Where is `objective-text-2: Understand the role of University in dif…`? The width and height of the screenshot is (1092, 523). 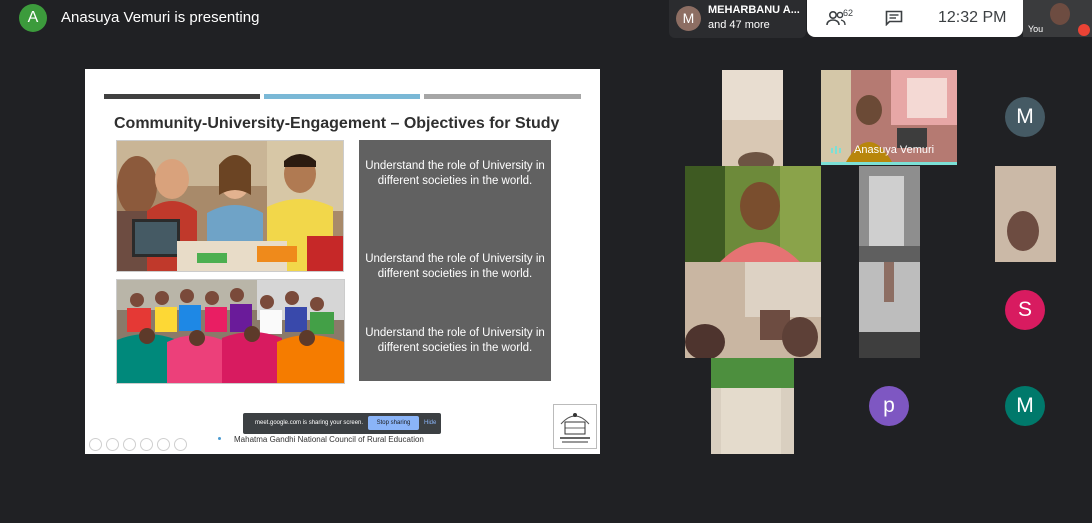
objective-text-2: Understand the role of University in dif… is located at coordinates (455, 266).